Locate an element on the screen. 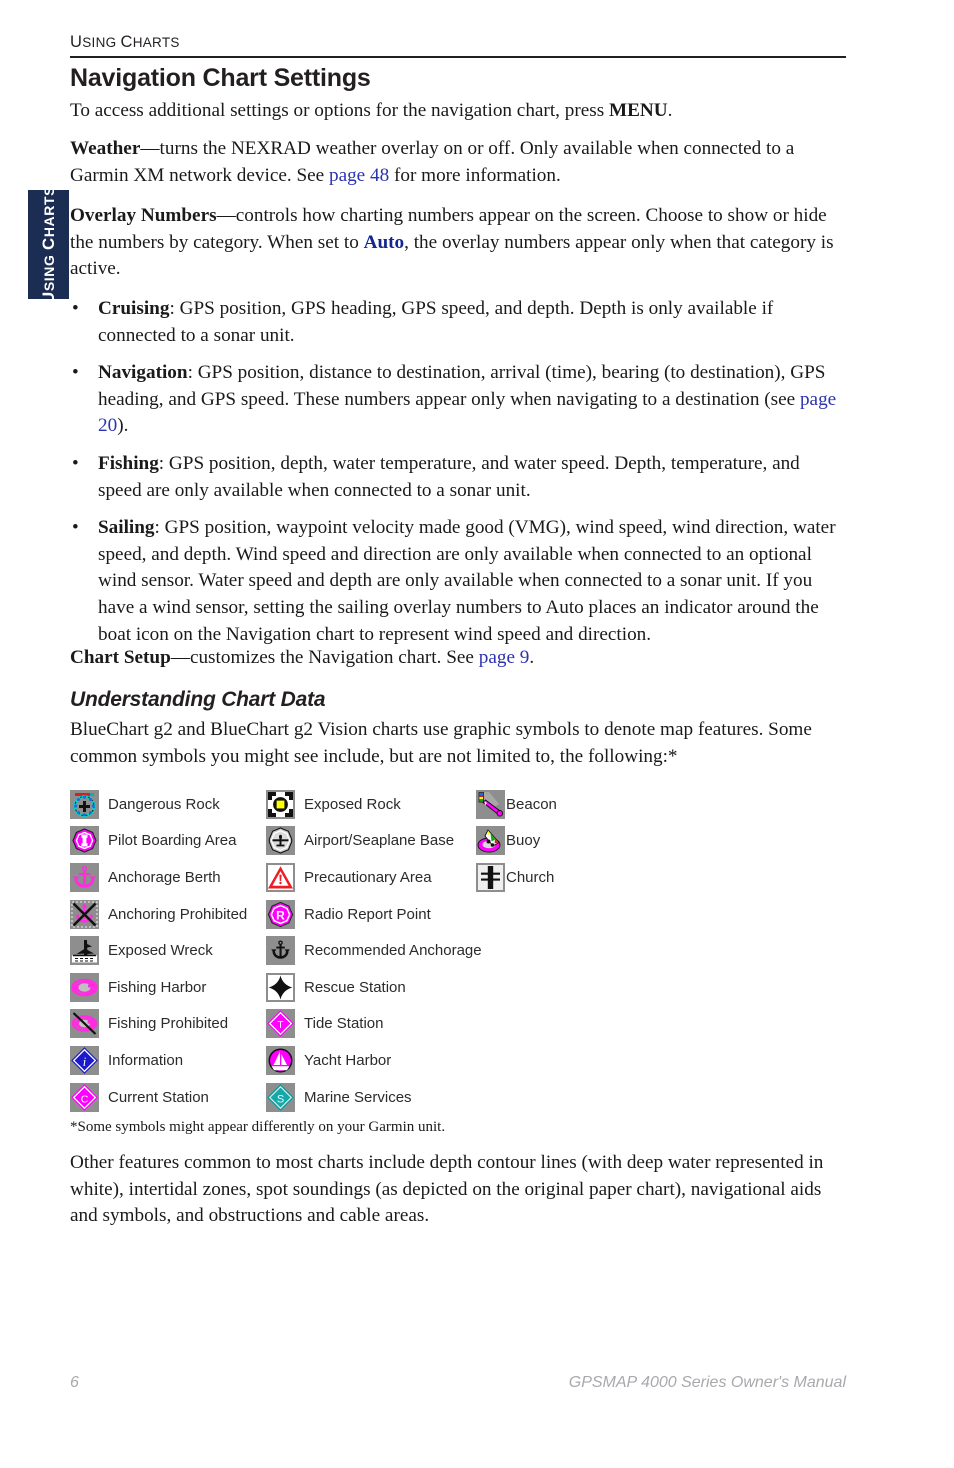  legend-item: Fishing Harbor is located at coordinates (170, 987).